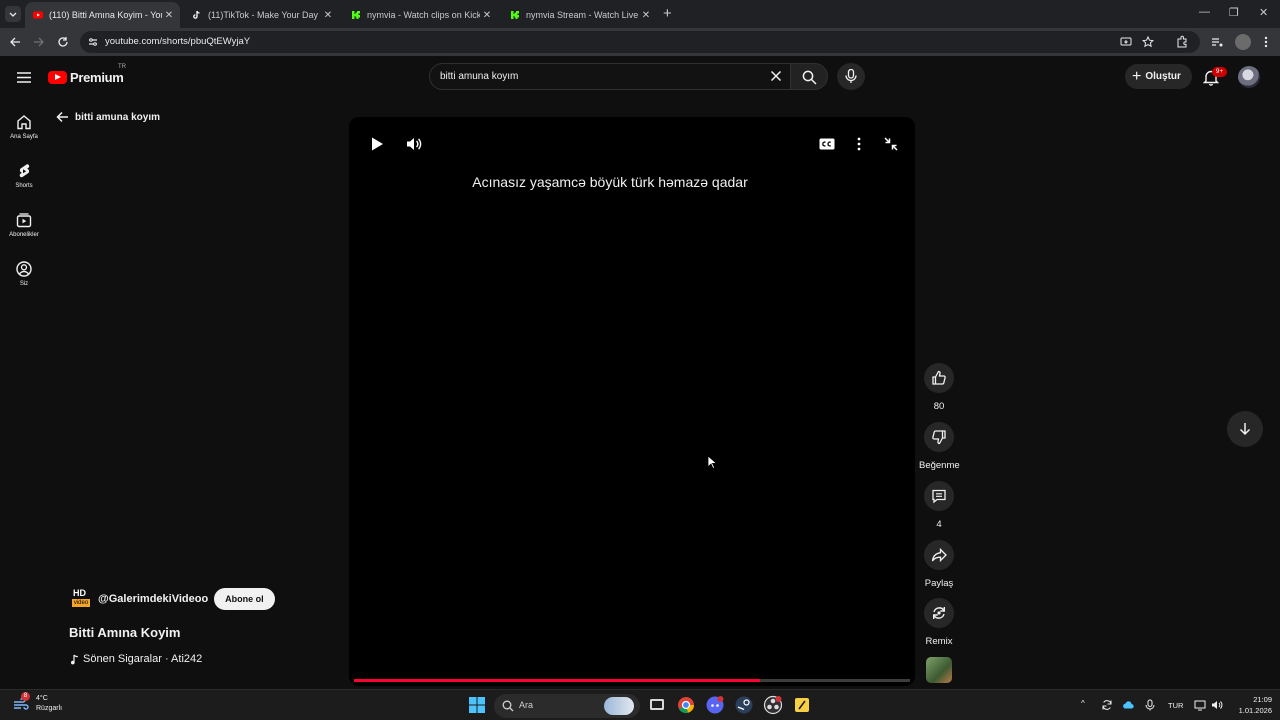 This screenshot has height=720, width=1280. I want to click on thumbs-up-icon, so click(939, 377).